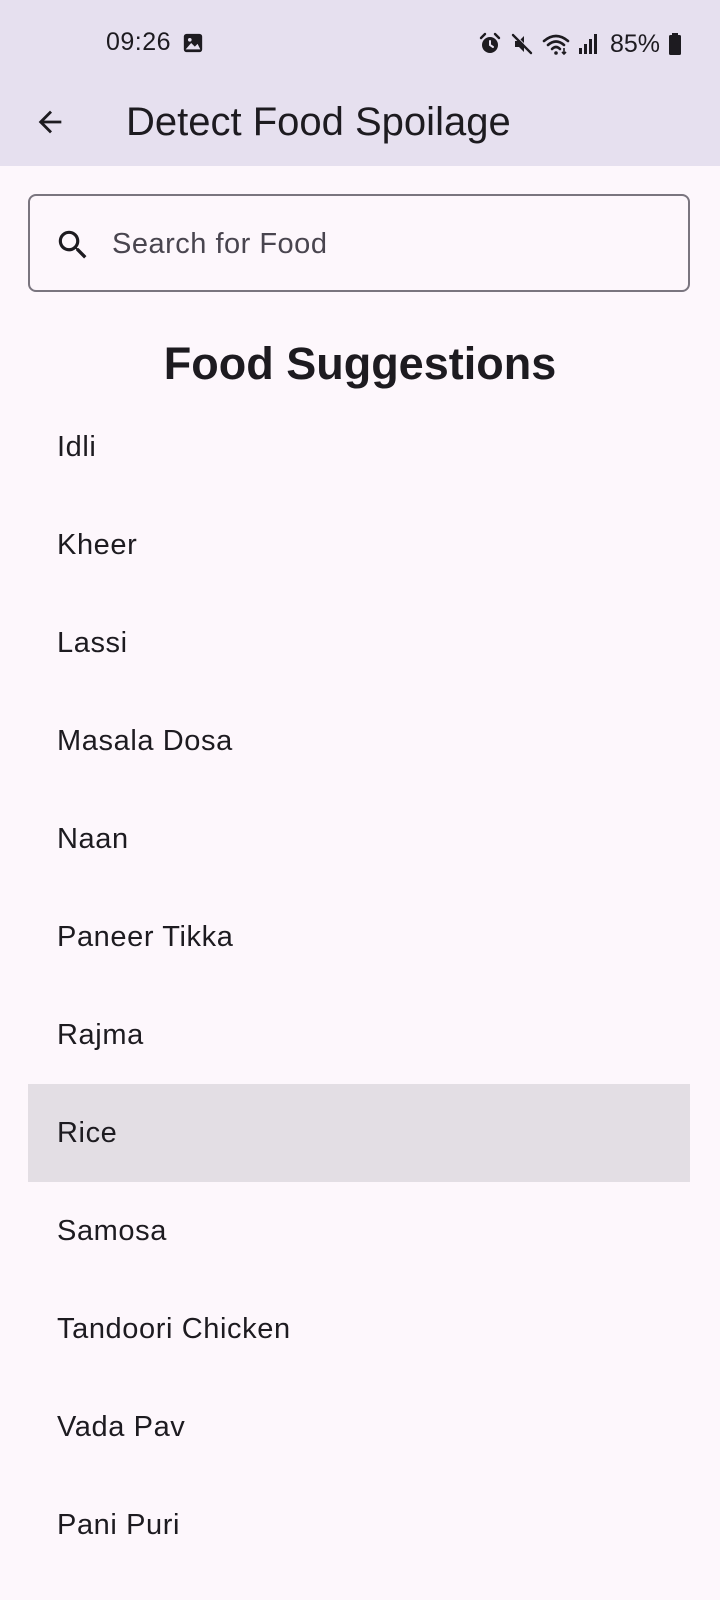 This screenshot has width=720, height=1600. Describe the element at coordinates (359, 741) in the screenshot. I see `list-item: Masala Dosa` at that location.